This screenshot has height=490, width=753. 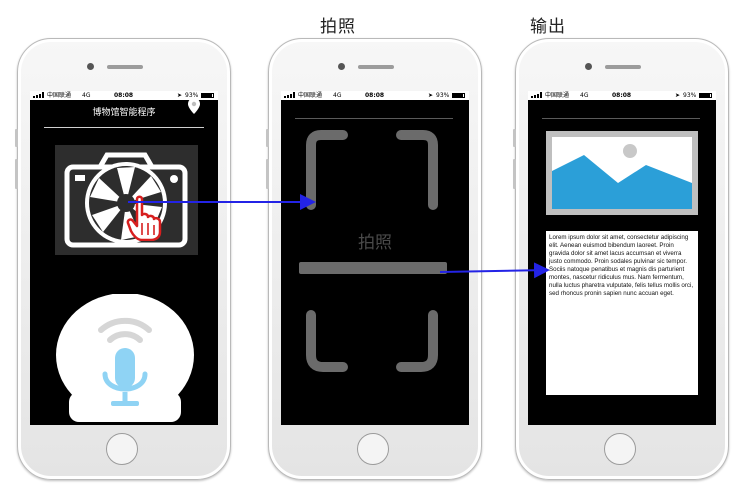 I want to click on result-image, so click(x=622, y=173).